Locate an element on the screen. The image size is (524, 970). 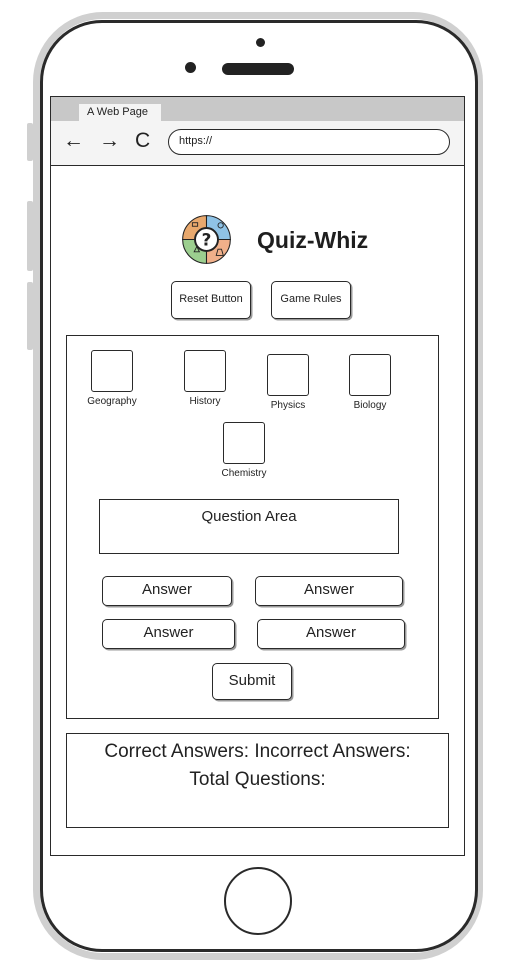
category-label: History is located at coordinates (205, 401).